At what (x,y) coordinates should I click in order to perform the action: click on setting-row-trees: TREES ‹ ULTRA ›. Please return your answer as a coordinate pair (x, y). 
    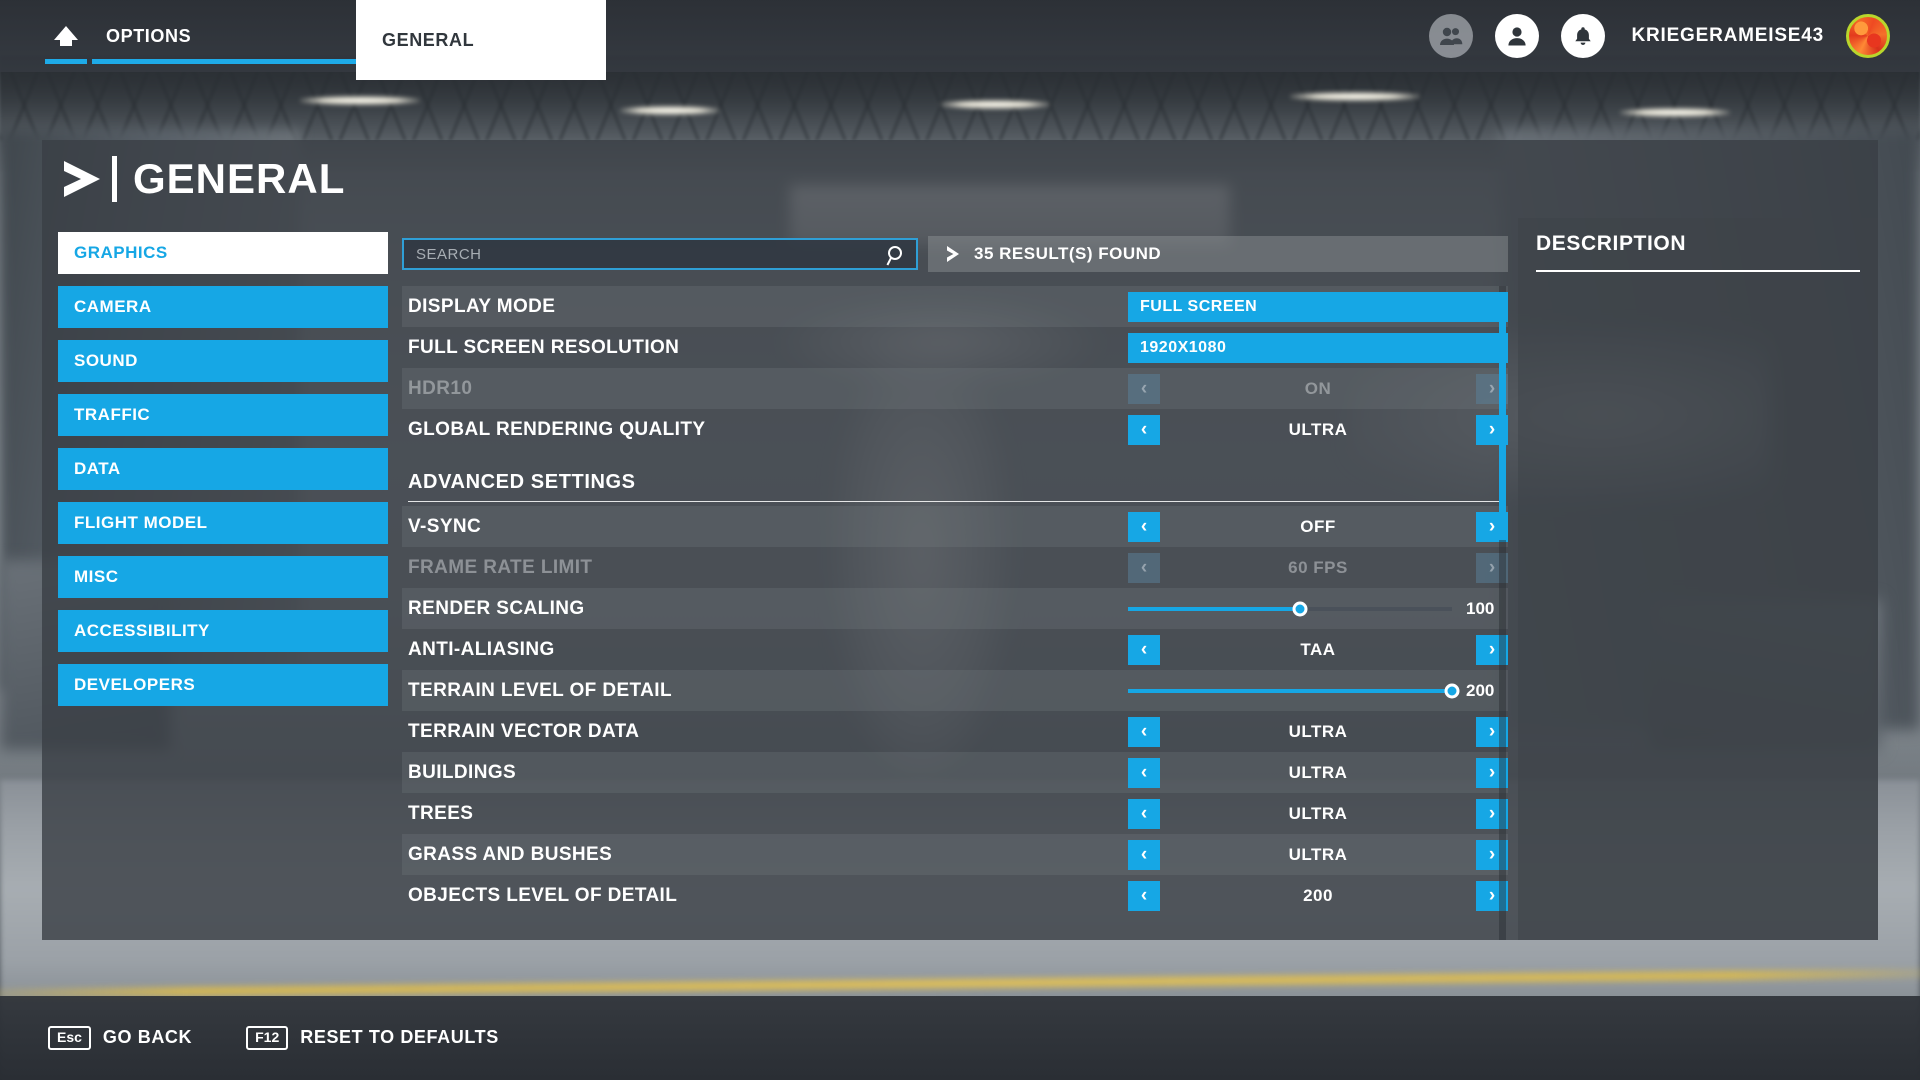
    Looking at the image, I should click on (955, 813).